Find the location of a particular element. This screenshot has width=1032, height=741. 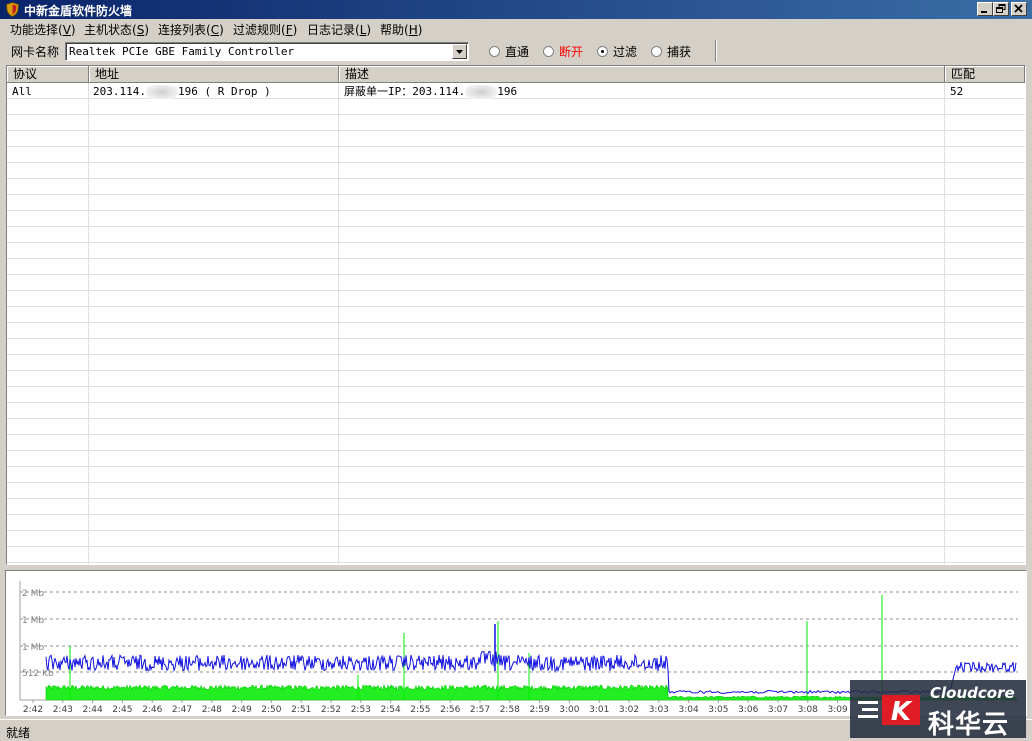

radio-capture: 捕获 is located at coordinates (671, 51).